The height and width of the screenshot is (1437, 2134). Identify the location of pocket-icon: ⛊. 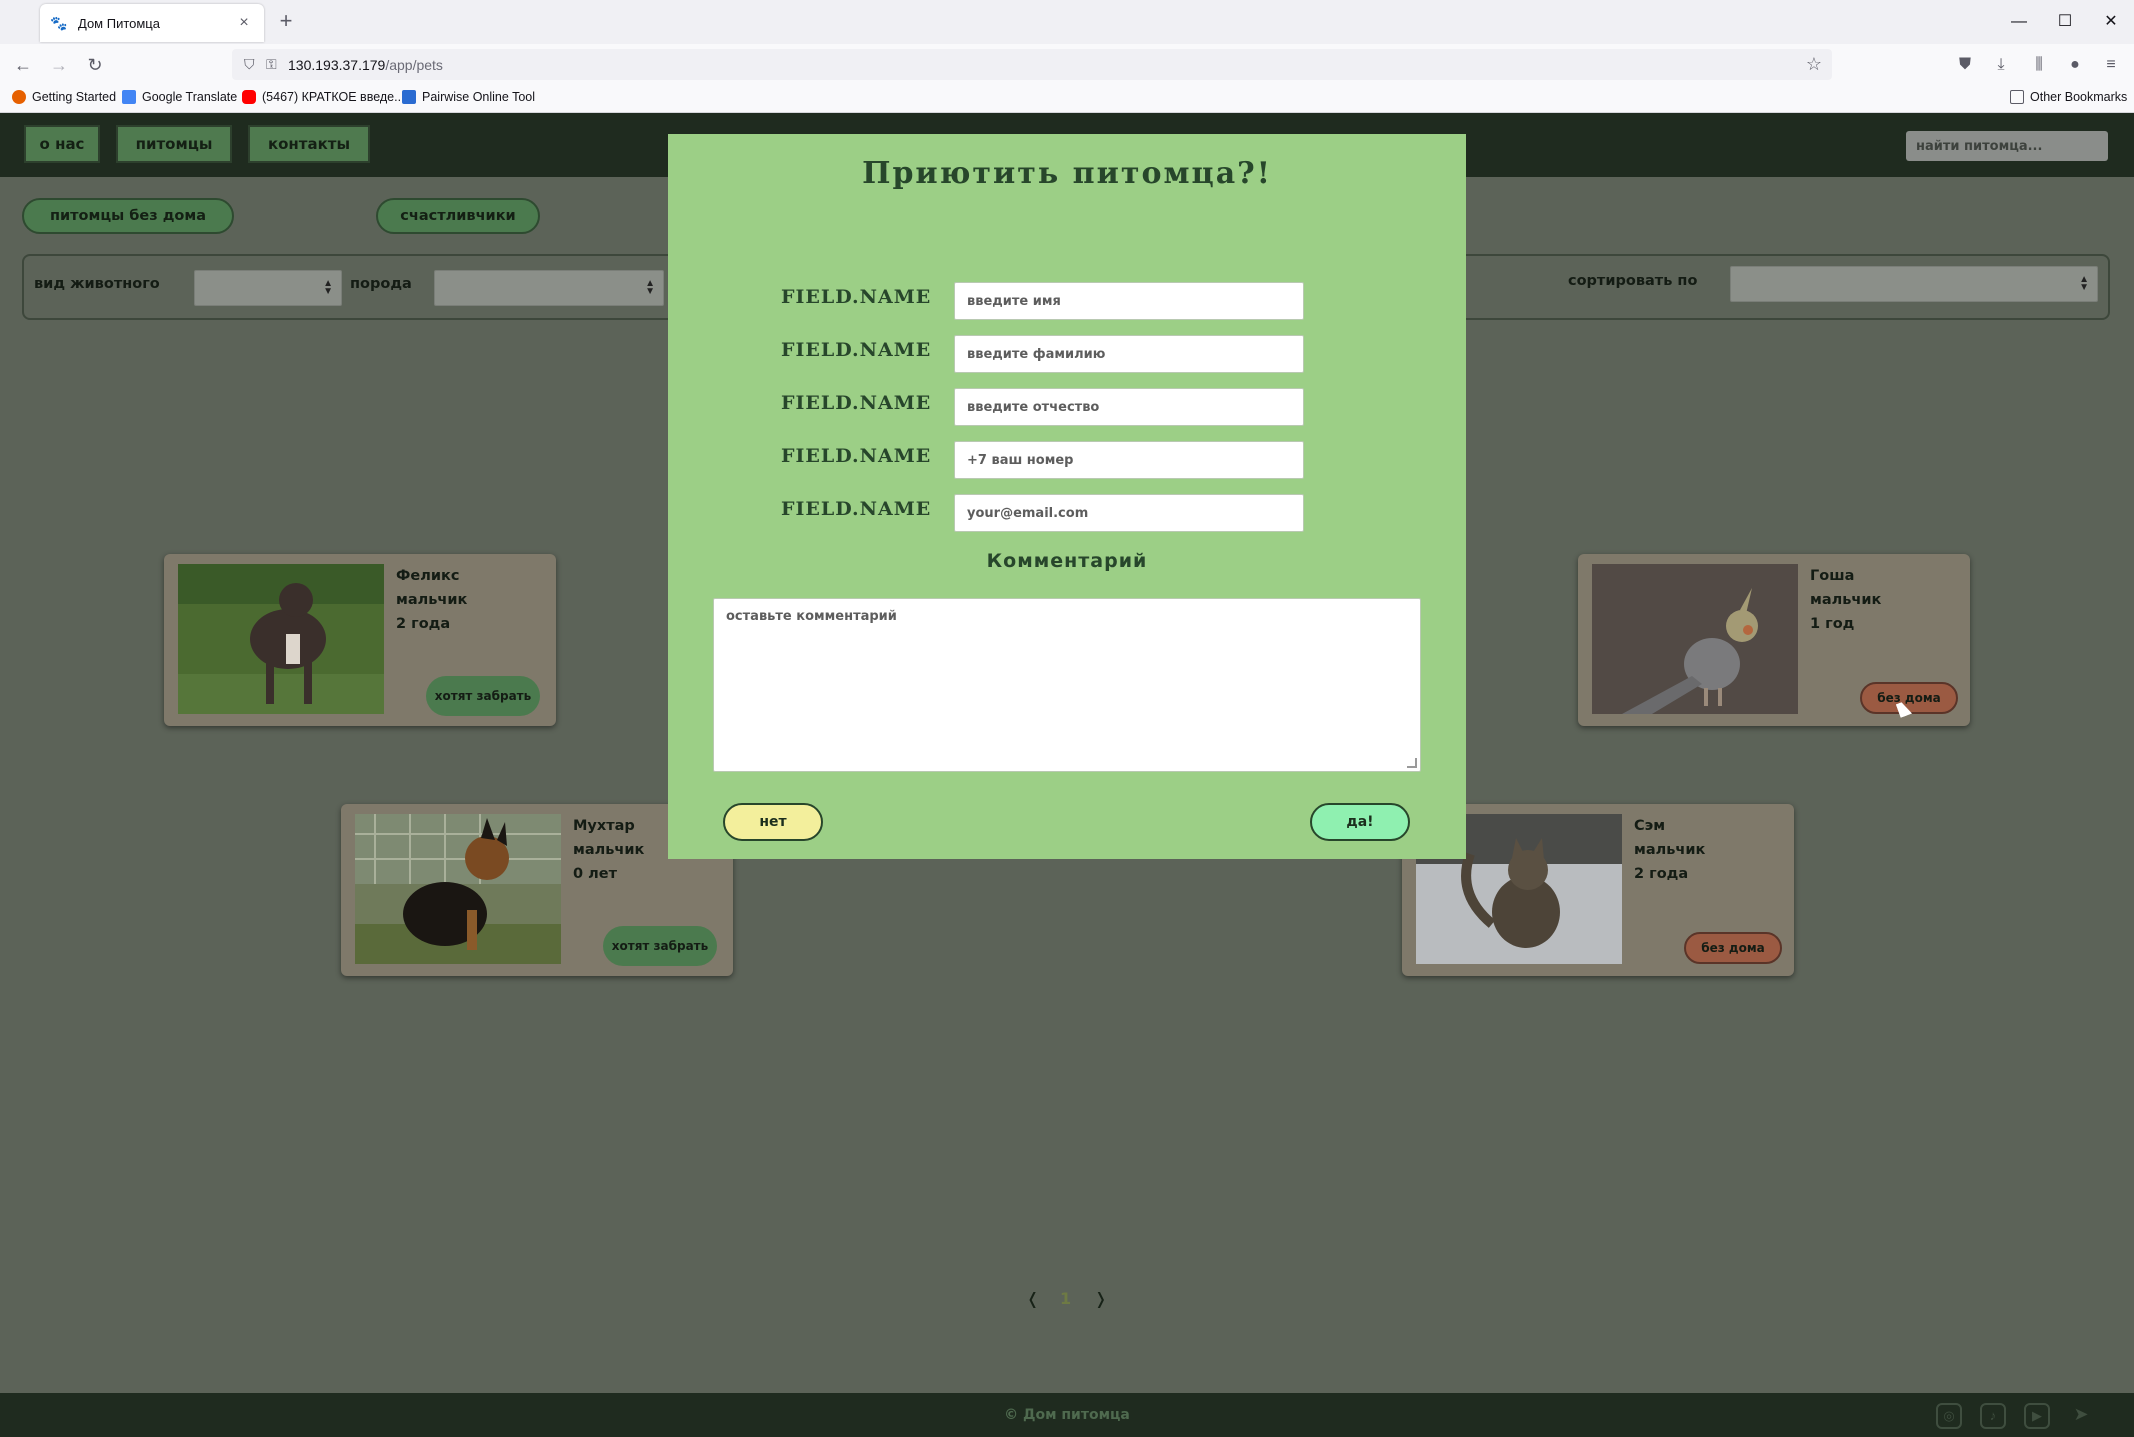
(1965, 65).